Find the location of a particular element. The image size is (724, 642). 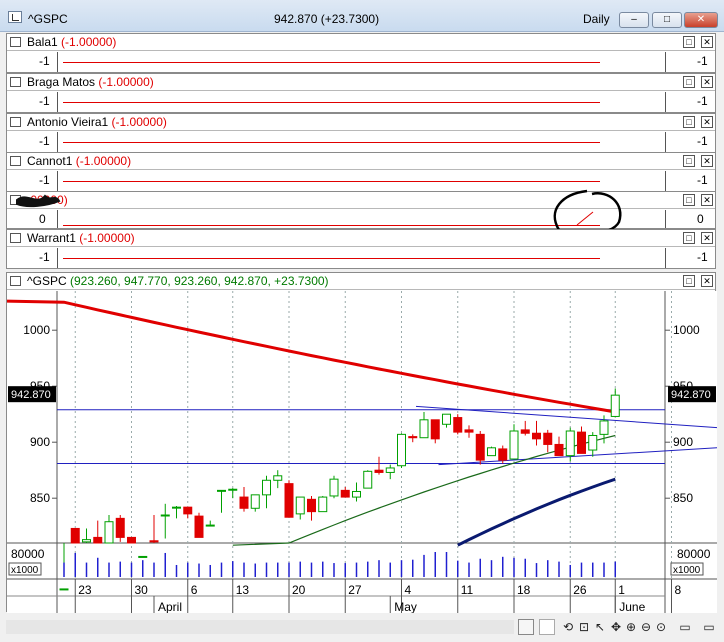

date-tick-label: 20 is located at coordinates (299, 590).